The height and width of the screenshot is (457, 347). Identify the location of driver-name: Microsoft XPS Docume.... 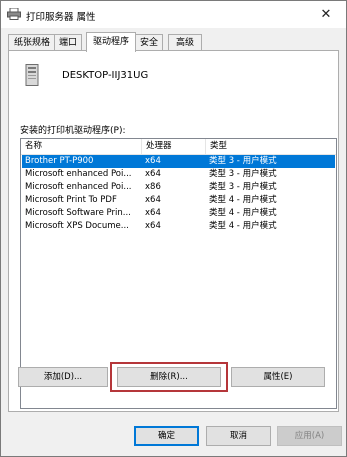
(77, 226).